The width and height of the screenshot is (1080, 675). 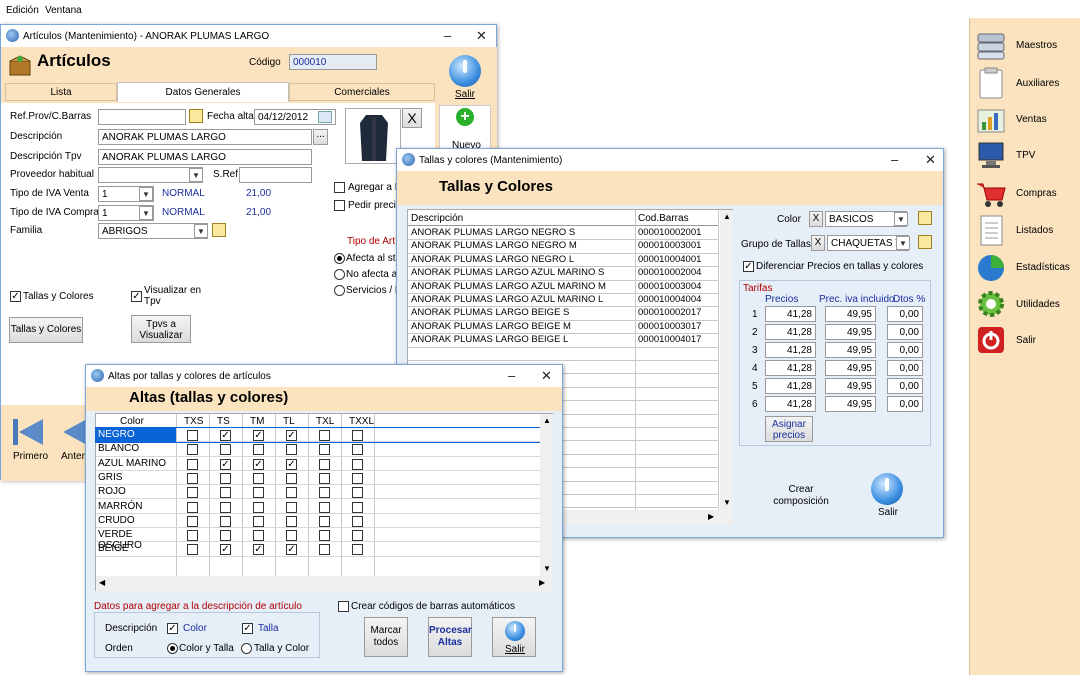 What do you see at coordinates (318, 507) in the screenshot?
I see `table-row: MARRÓN` at bounding box center [318, 507].